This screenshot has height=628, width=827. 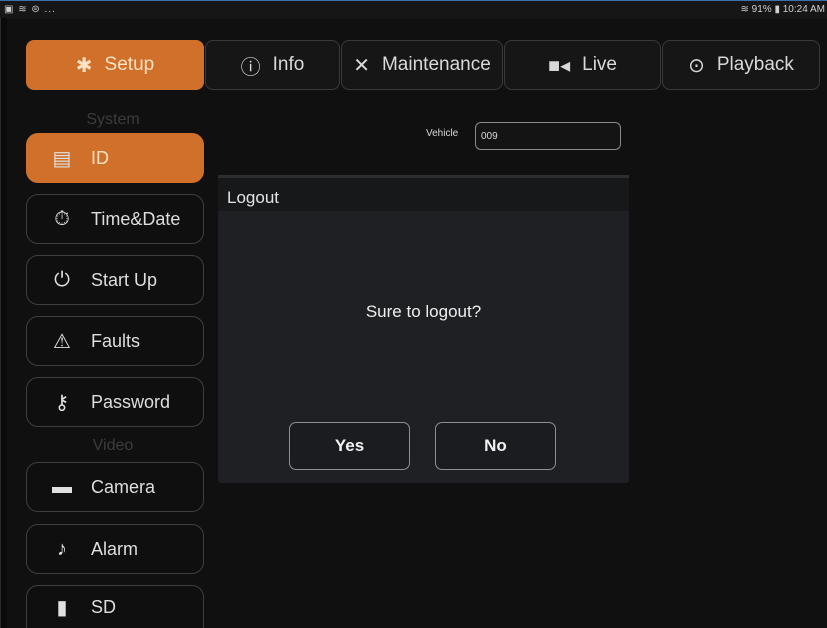 I want to click on stopwatch-icon: ⏱, so click(x=62, y=218).